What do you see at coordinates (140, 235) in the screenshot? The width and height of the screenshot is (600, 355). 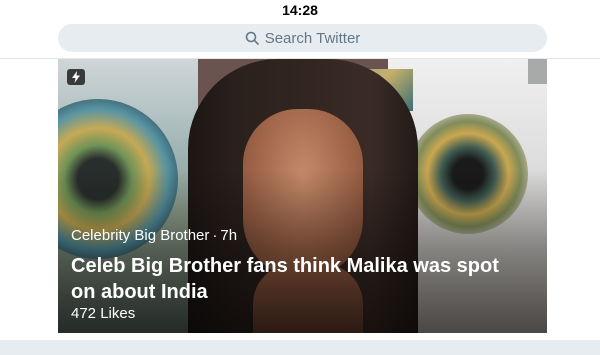 I see `card-source: Celebrity Big Brother` at bounding box center [140, 235].